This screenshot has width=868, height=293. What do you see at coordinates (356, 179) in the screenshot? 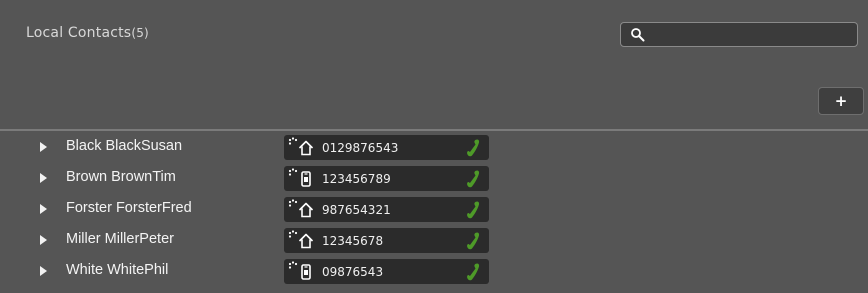
I see `phone-number: 123456789` at bounding box center [356, 179].